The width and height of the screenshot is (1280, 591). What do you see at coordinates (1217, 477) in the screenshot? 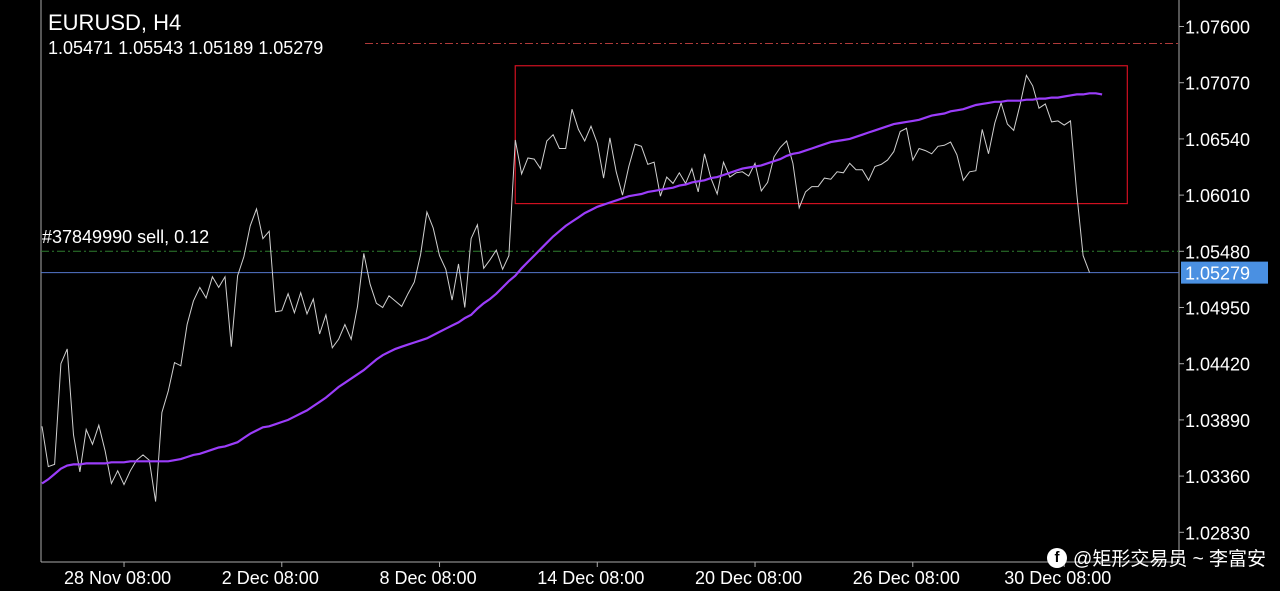
I see `y-tick-label: 1.03360` at bounding box center [1217, 477].